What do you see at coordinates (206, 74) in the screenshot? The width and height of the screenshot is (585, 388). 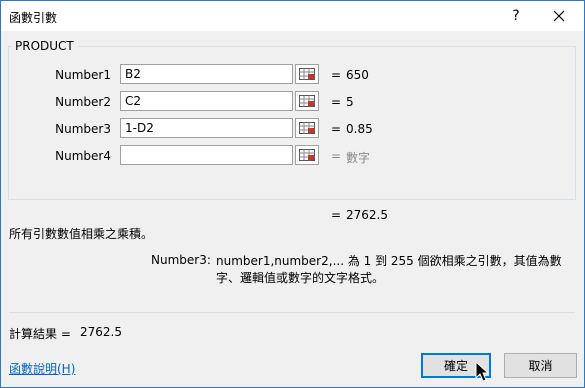 I see `number1-input` at bounding box center [206, 74].